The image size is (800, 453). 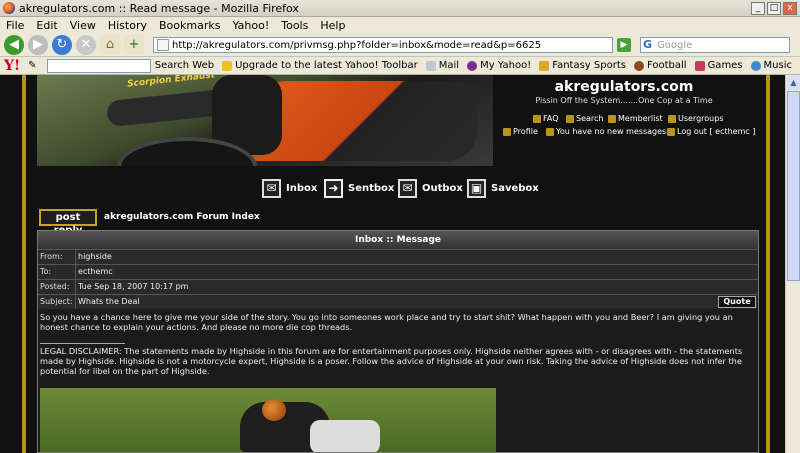 I want to click on memberlist-icon, so click(x=612, y=118).